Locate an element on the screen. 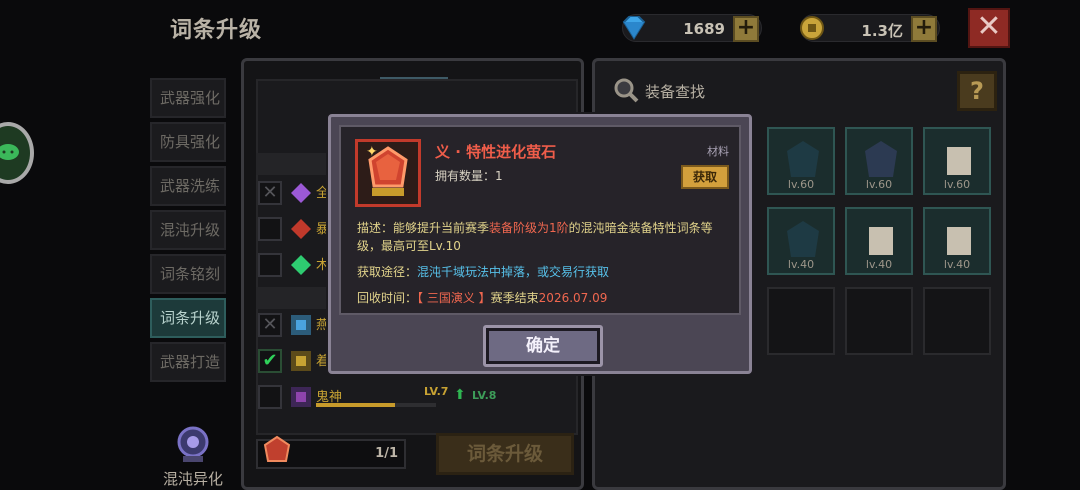  confirm-button: 确定 is located at coordinates (543, 346).